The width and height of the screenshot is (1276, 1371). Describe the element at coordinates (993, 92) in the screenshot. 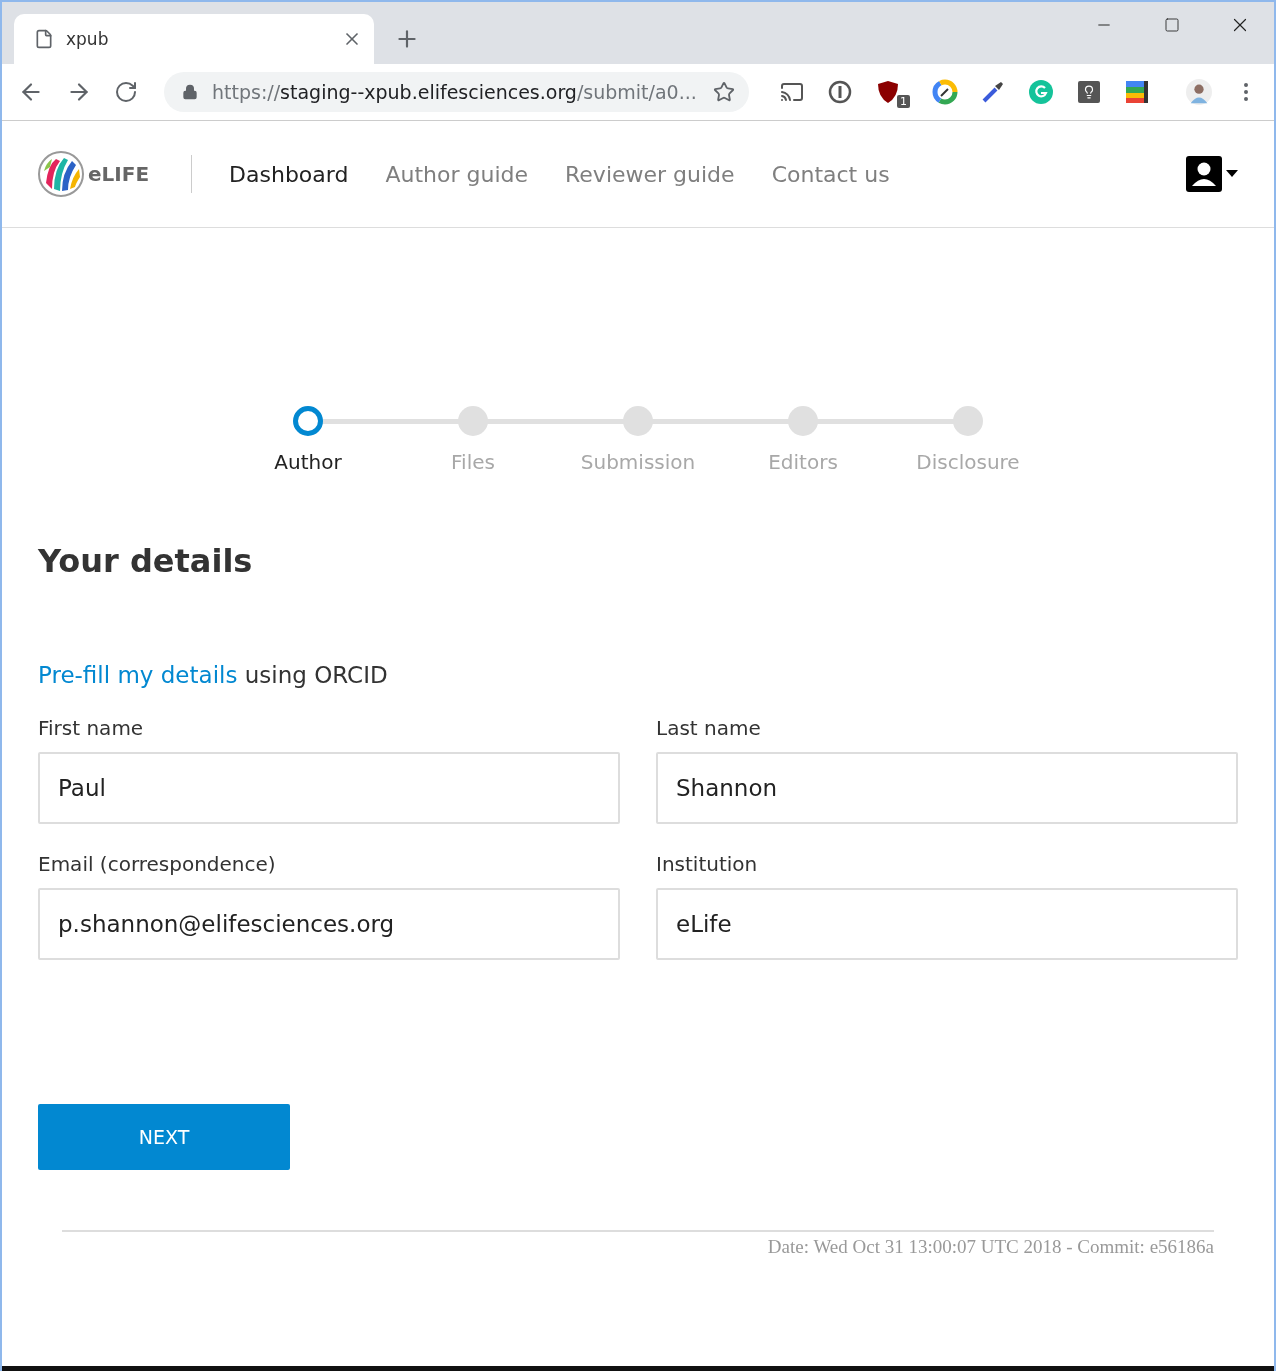

I see `eyedropper-icon` at that location.